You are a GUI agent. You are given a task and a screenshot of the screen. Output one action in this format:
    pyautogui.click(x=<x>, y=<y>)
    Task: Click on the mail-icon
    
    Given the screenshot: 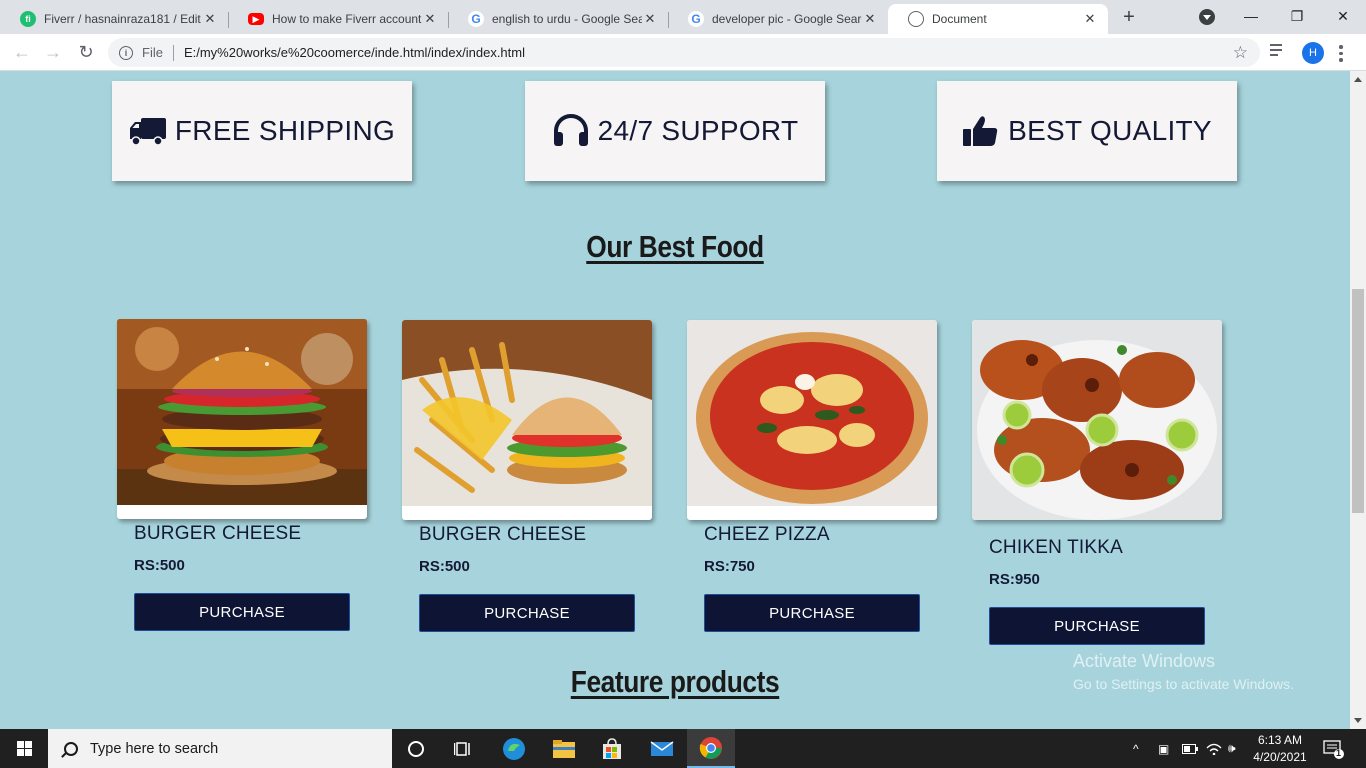 What is the action you would take?
    pyautogui.click(x=662, y=748)
    